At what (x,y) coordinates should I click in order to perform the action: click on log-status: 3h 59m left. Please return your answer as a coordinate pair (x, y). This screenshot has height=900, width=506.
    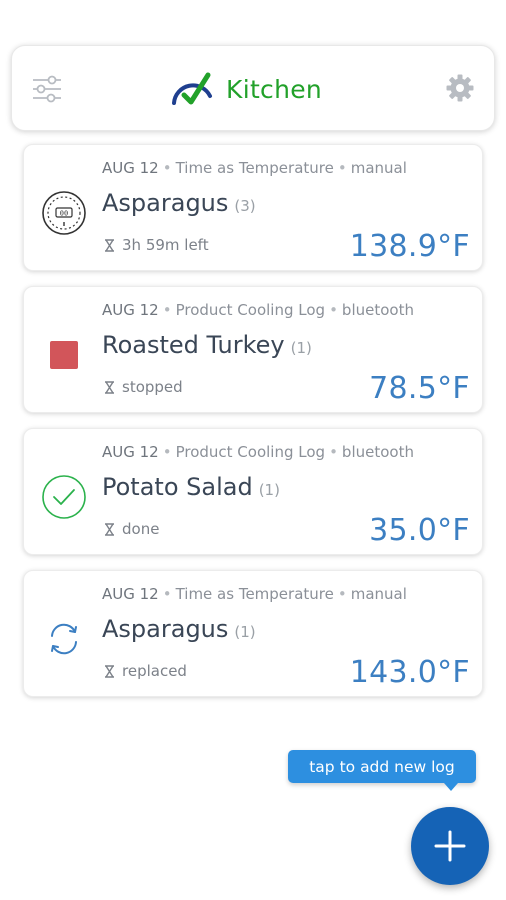
    Looking at the image, I should click on (156, 245).